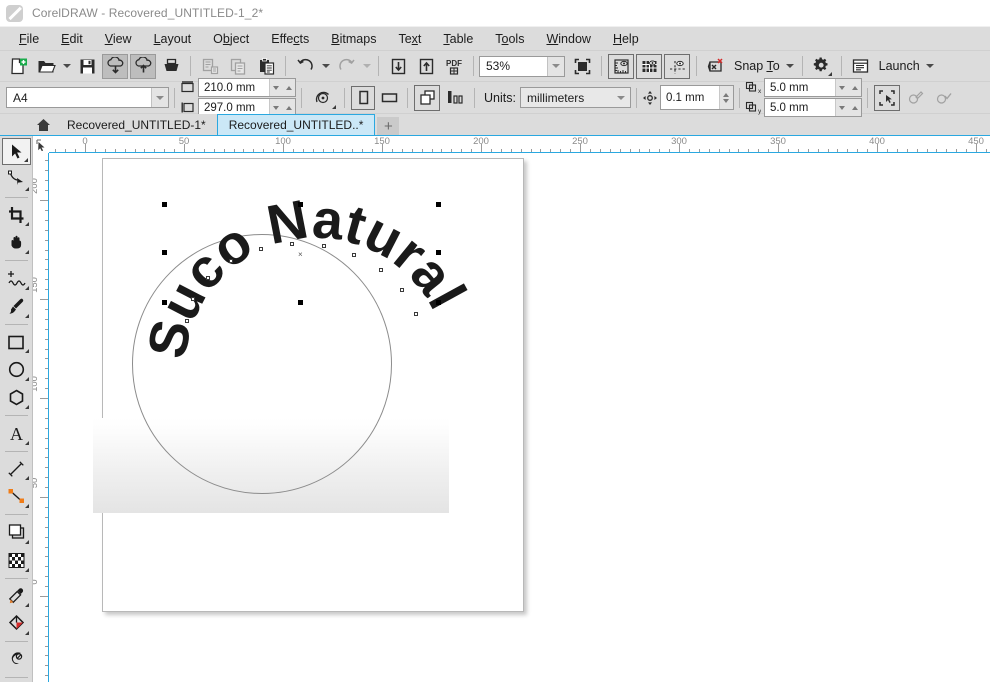 This screenshot has width=990, height=699. Describe the element at coordinates (915, 98) in the screenshot. I see `edit-document-button` at that location.